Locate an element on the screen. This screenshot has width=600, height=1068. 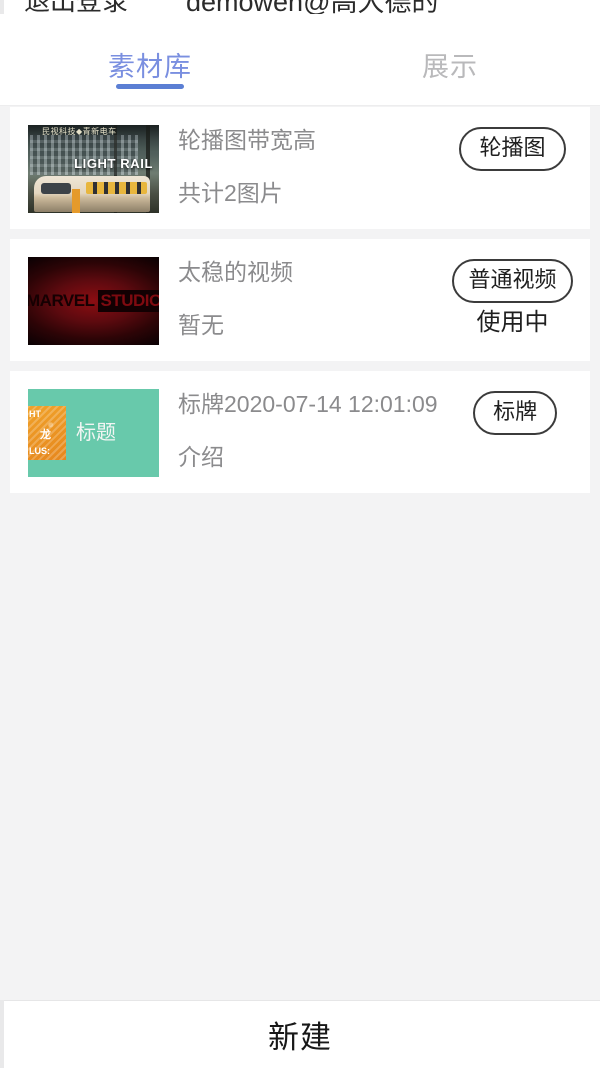
logout-button: 退出登录 is located at coordinates (76, 7).